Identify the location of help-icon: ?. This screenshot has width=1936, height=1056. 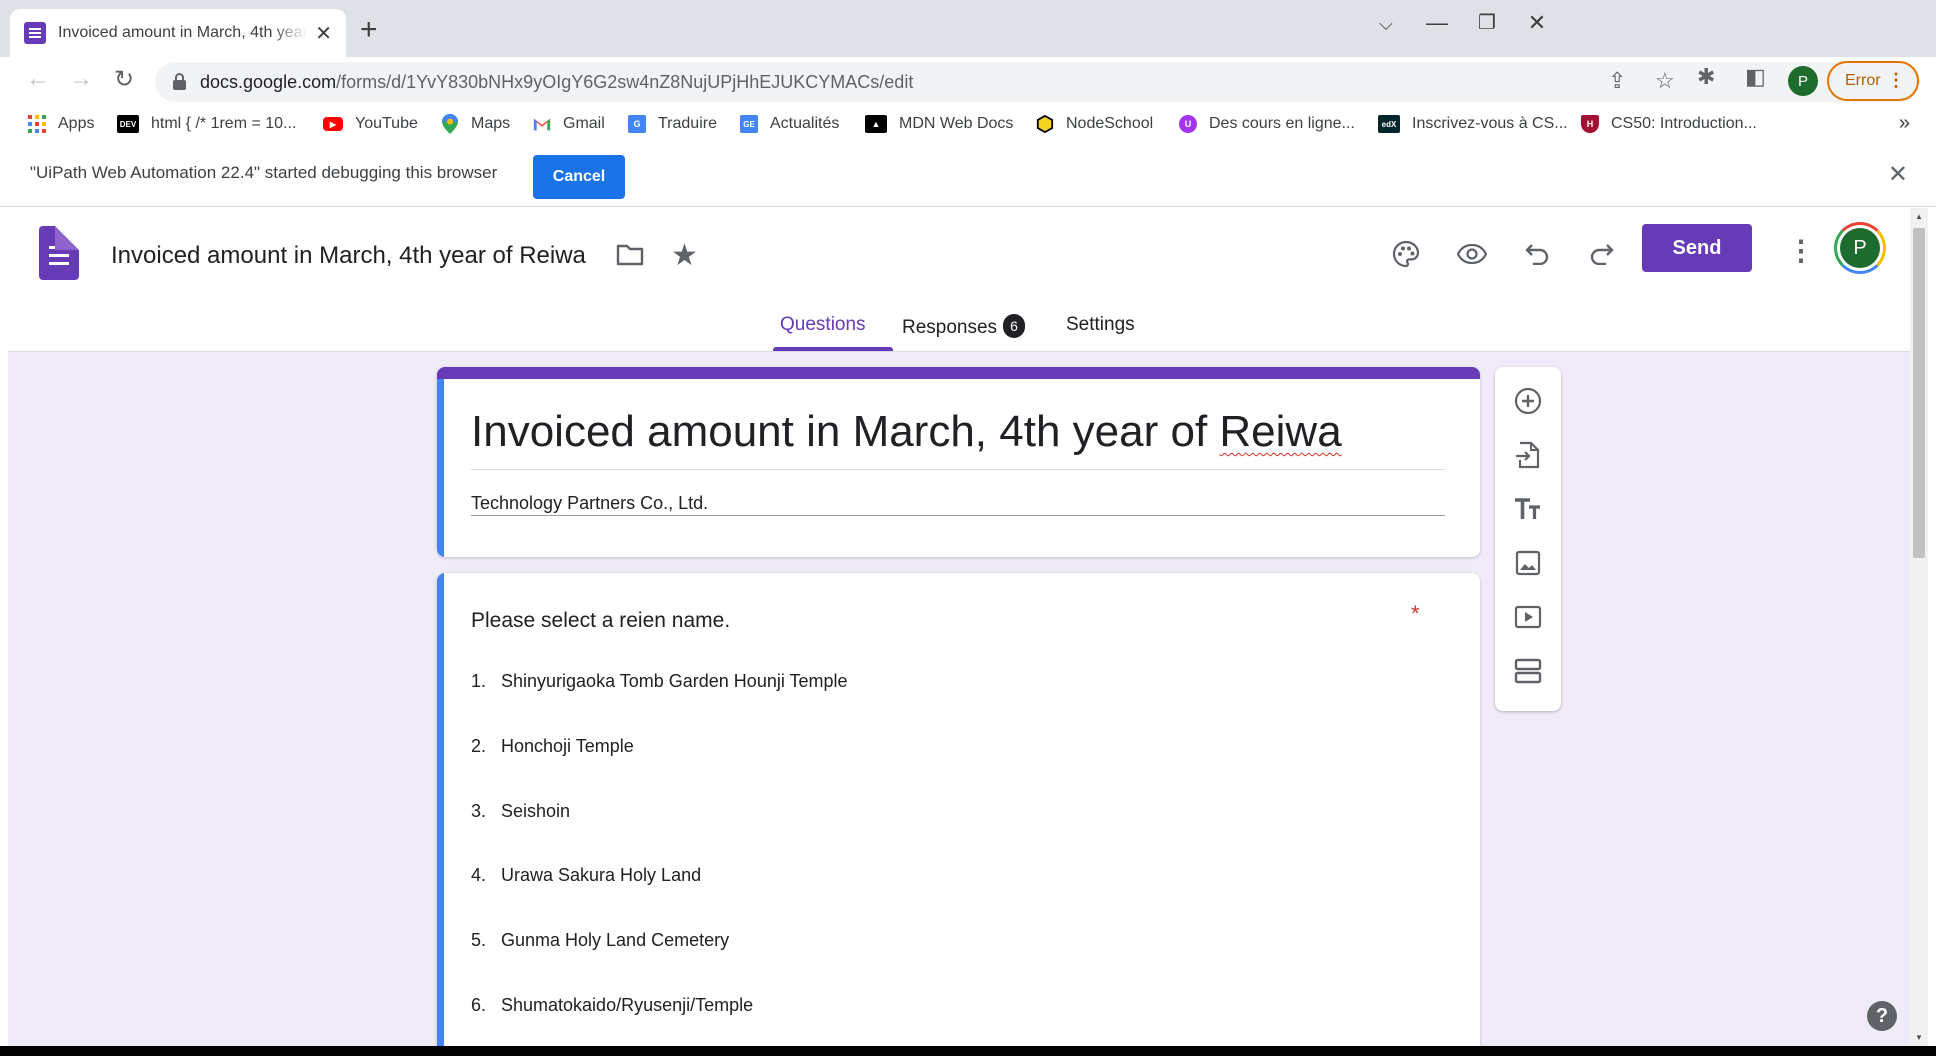
(1882, 1016).